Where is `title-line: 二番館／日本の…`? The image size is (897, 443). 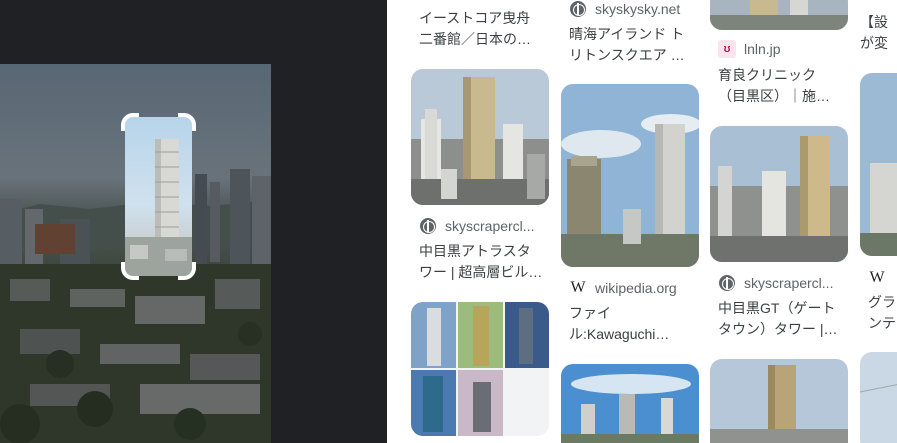
title-line: 二番館／日本の… is located at coordinates (475, 39).